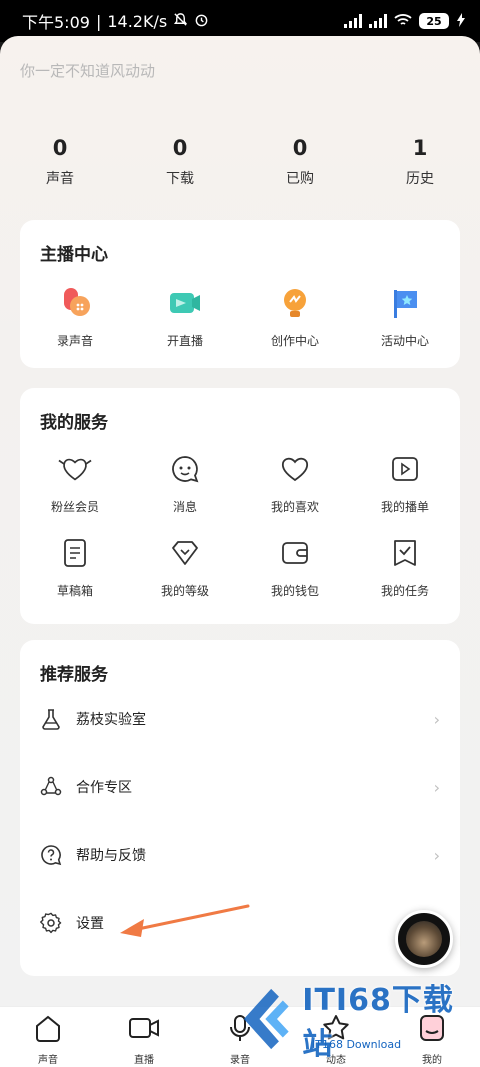 This screenshot has height=1067, width=480. I want to click on service-item-likes: 我的喜欢, so click(295, 483).